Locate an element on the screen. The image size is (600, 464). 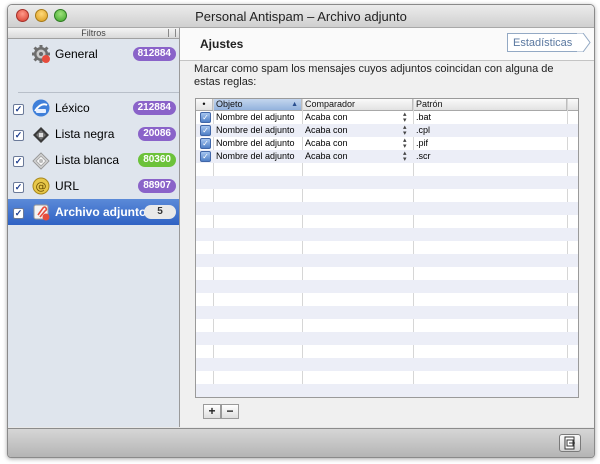
patron-cell: .bat is located at coordinates (486, 117).